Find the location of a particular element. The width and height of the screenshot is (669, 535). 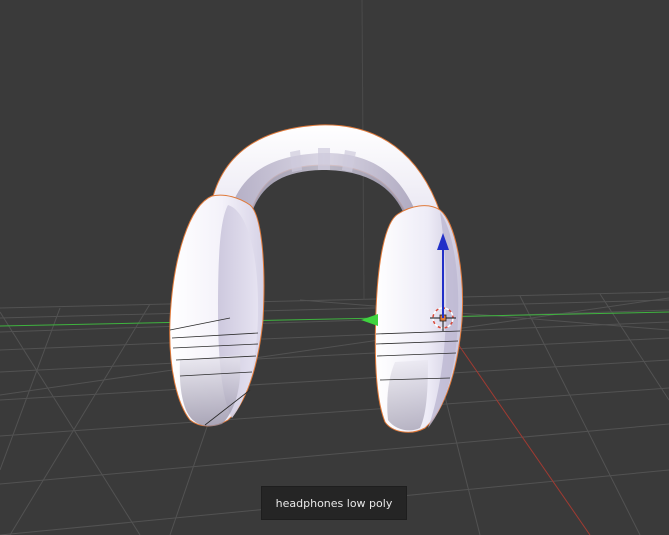

headband-facets is located at coordinates (323, 160).